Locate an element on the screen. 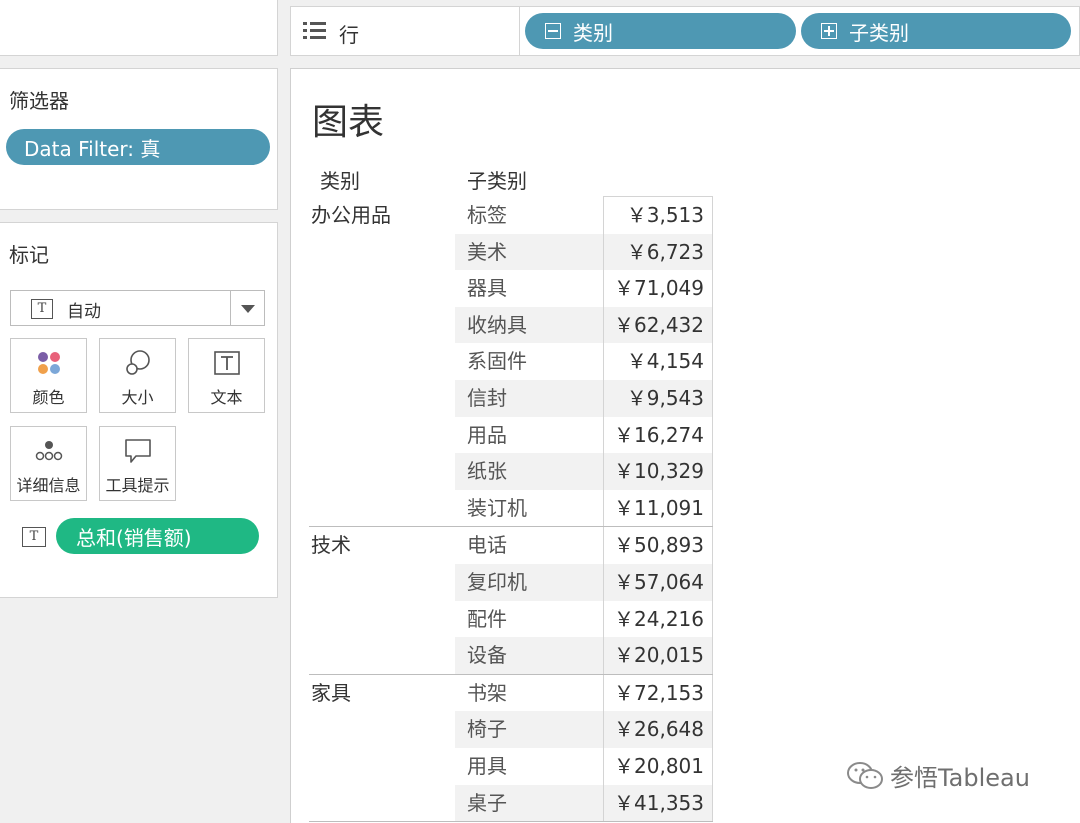  size-icon is located at coordinates (137, 363).